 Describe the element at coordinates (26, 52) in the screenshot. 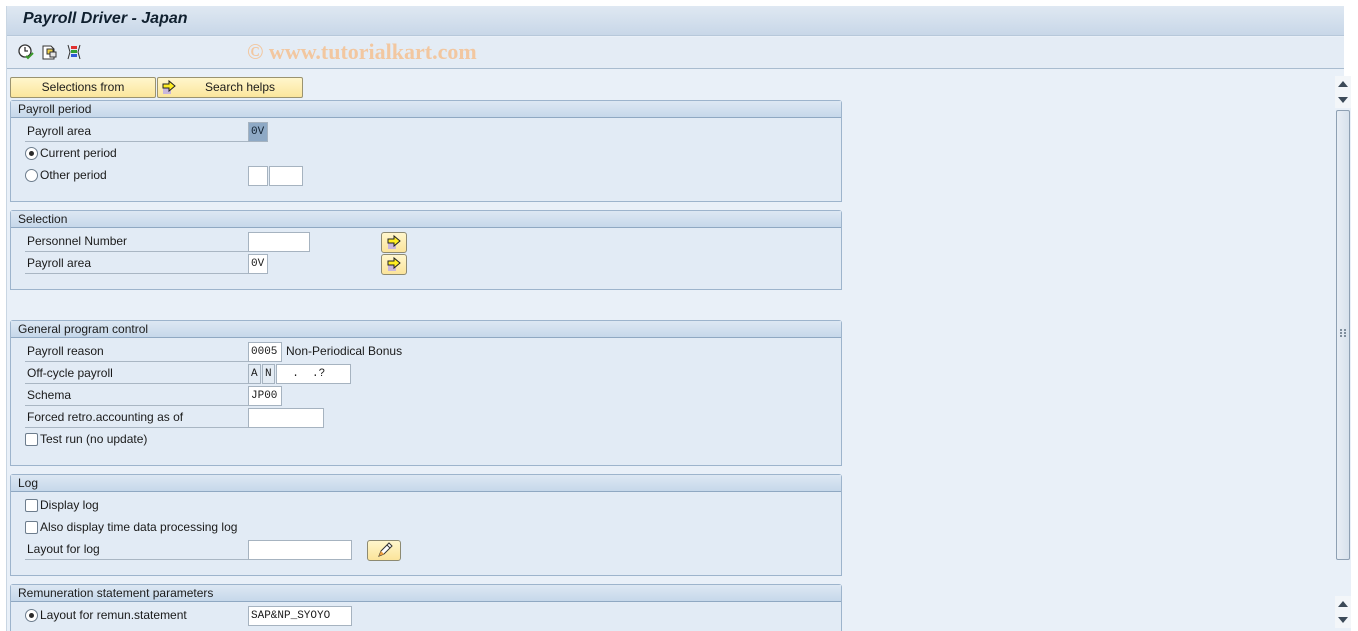

I see `execute-clock-icon` at that location.